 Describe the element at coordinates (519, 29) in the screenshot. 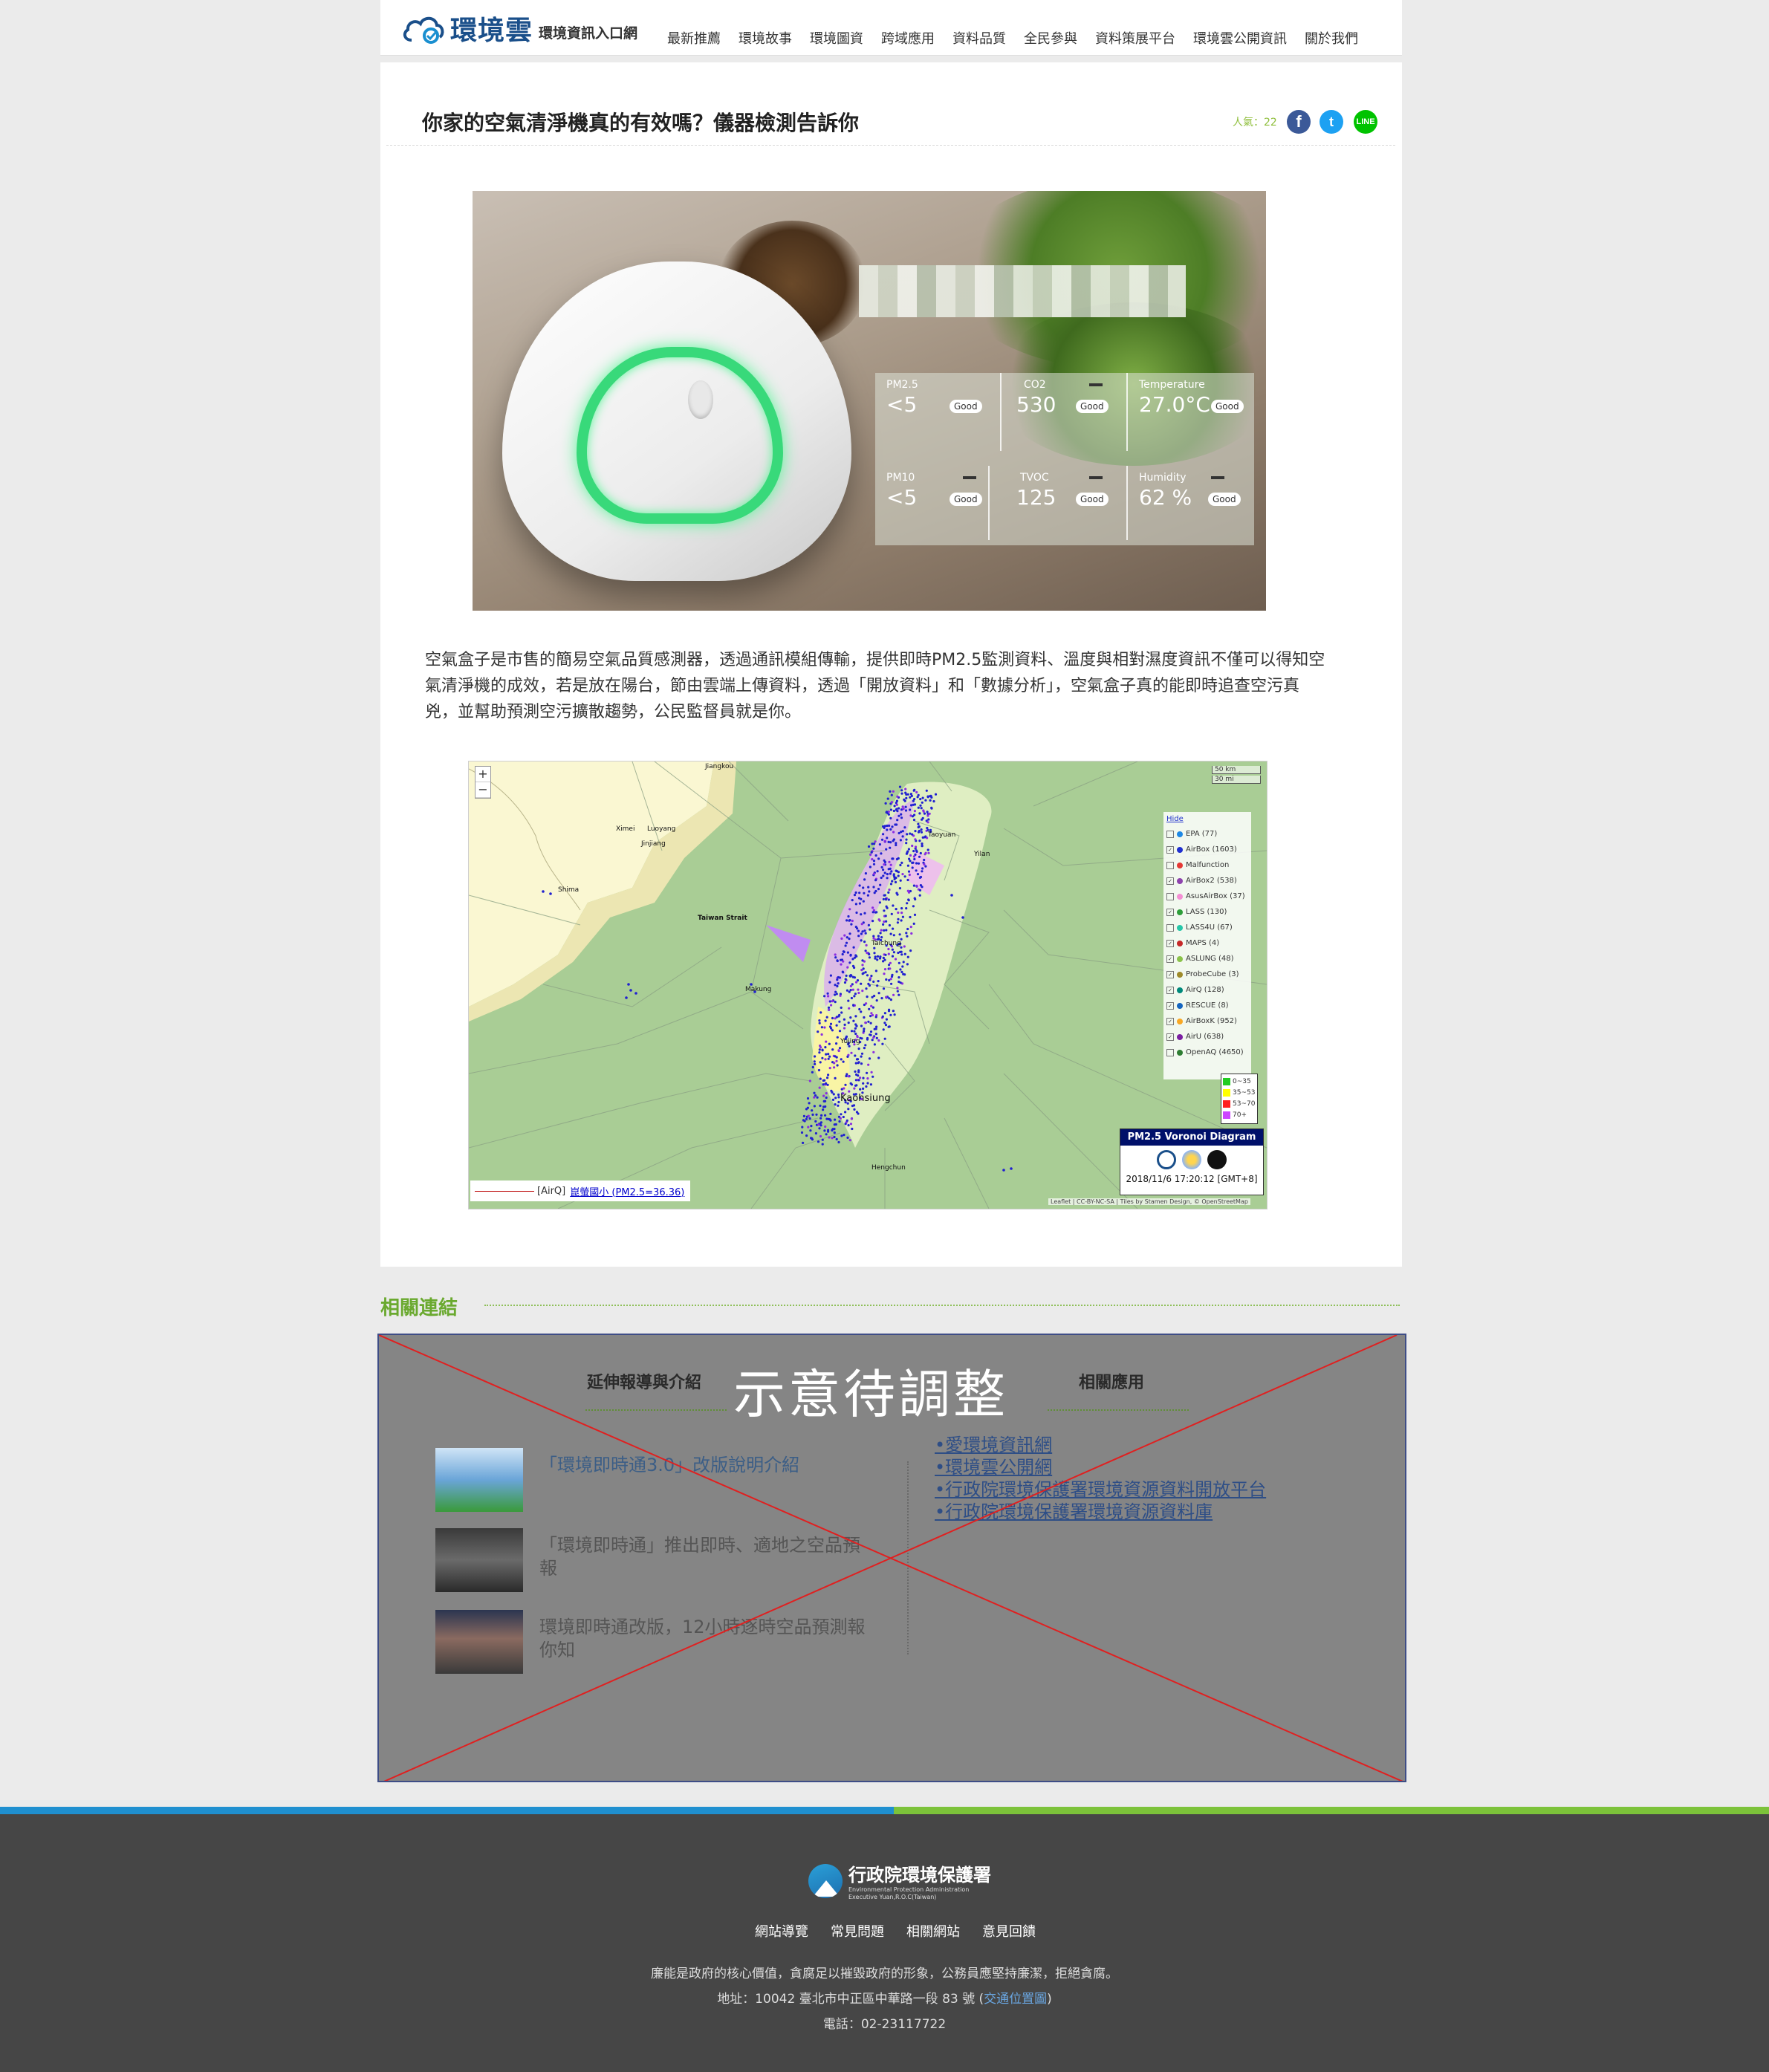

I see `site-logo: 環境雲 環境資訊入口網` at that location.